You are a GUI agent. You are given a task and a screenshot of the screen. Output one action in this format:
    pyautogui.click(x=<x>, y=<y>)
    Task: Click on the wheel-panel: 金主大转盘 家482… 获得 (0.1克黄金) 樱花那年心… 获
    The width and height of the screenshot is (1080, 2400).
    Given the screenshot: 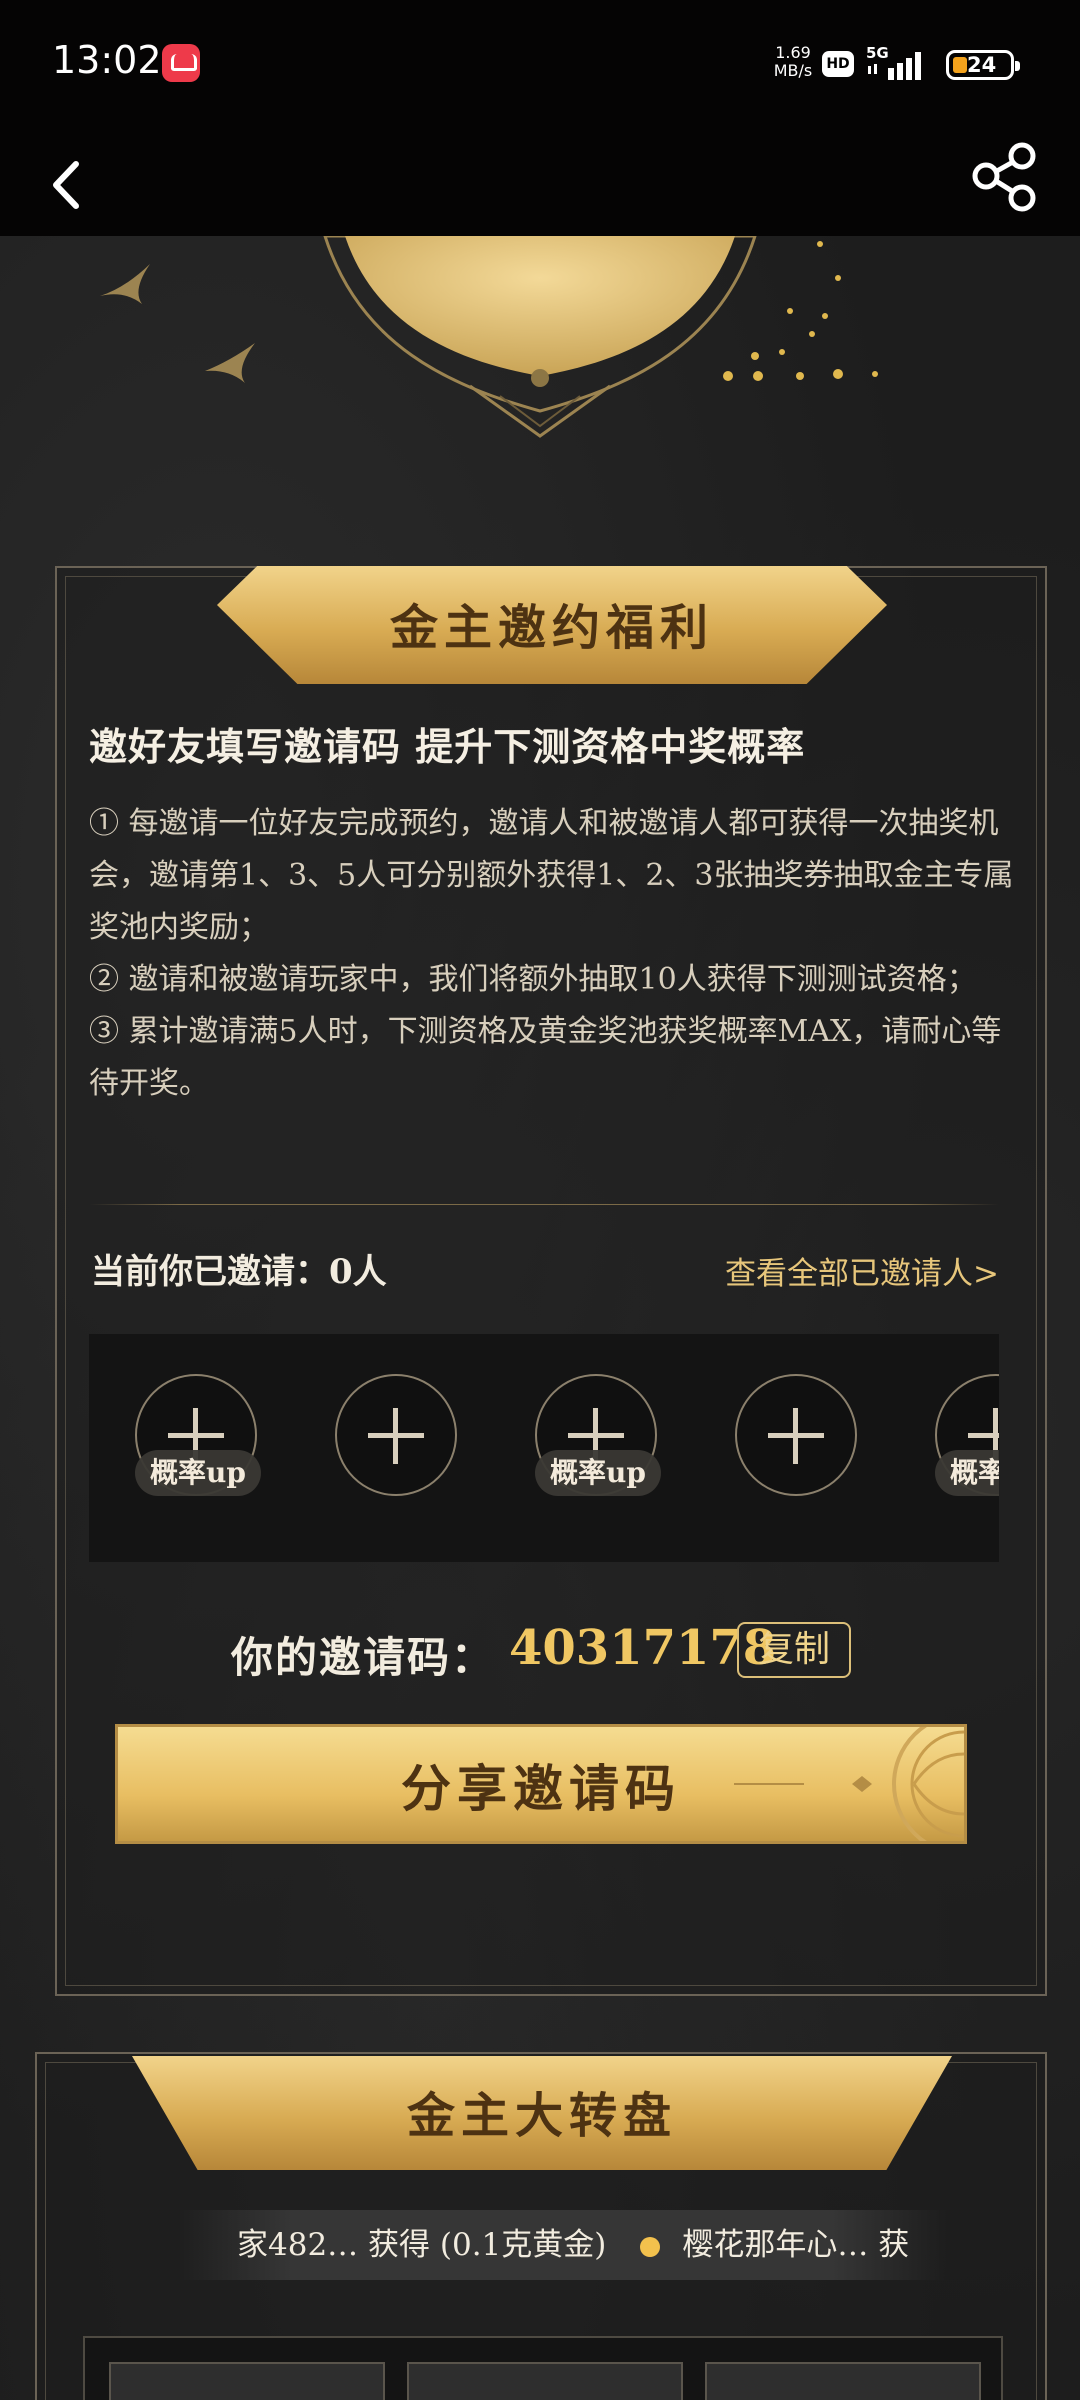 What is the action you would take?
    pyautogui.click(x=541, y=2226)
    